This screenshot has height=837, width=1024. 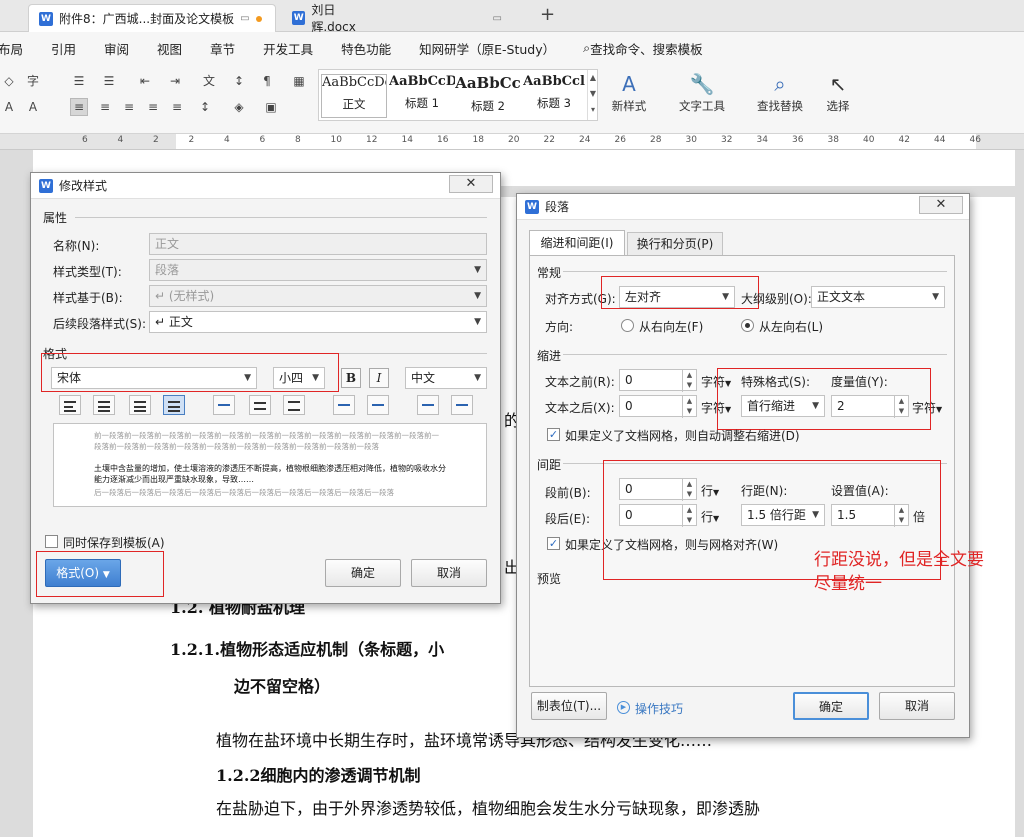 What do you see at coordinates (104, 405) in the screenshot?
I see `align-center-button` at bounding box center [104, 405].